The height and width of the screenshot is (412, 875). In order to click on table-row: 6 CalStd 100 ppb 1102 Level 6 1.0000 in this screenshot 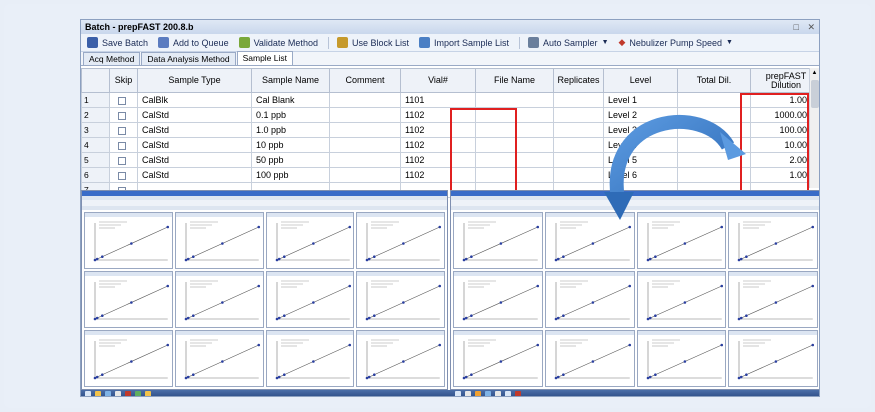, I will do `click(450, 175)`.